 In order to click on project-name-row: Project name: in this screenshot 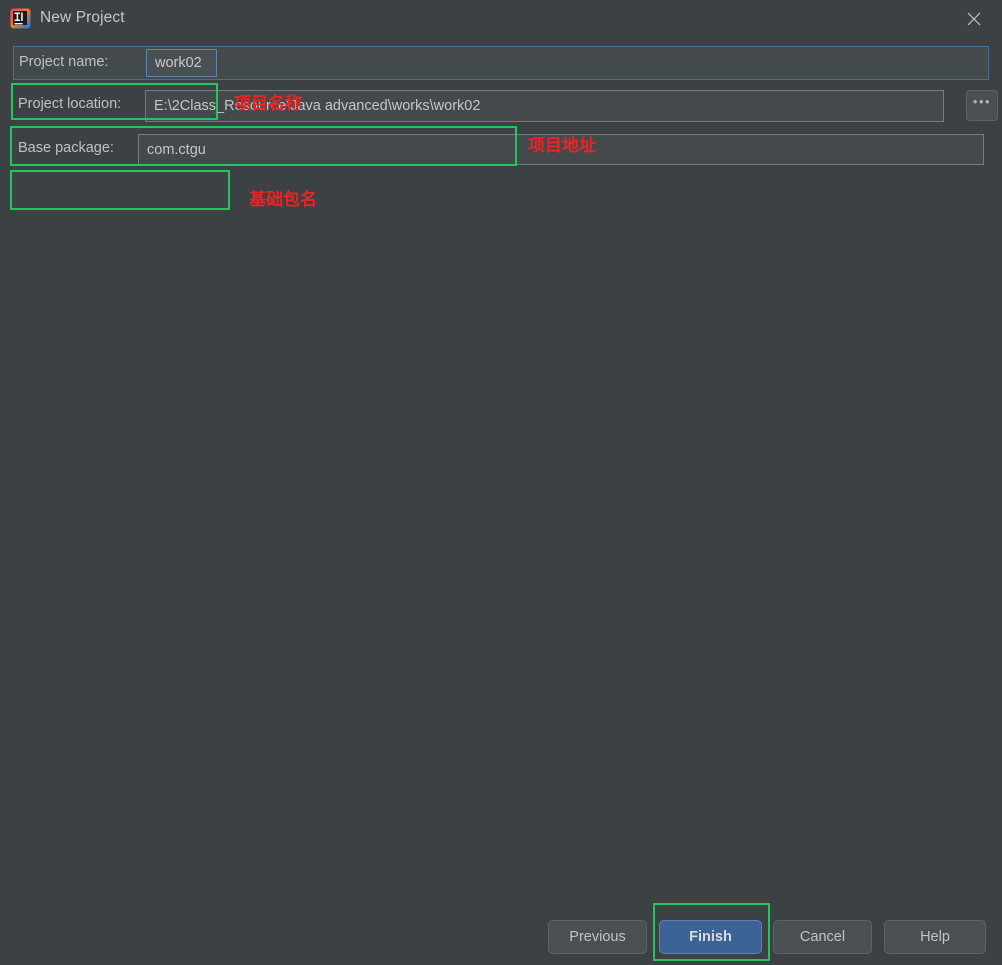, I will do `click(501, 63)`.